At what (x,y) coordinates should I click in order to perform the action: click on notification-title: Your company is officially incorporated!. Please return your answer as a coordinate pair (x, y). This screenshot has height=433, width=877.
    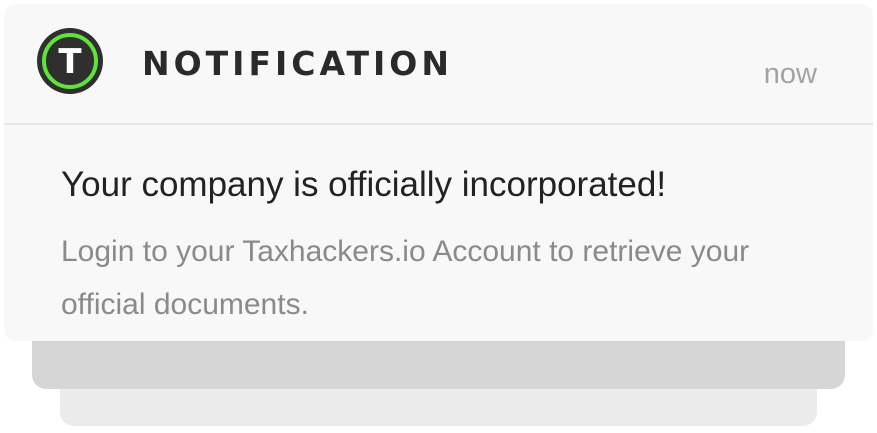
    Looking at the image, I should click on (364, 184).